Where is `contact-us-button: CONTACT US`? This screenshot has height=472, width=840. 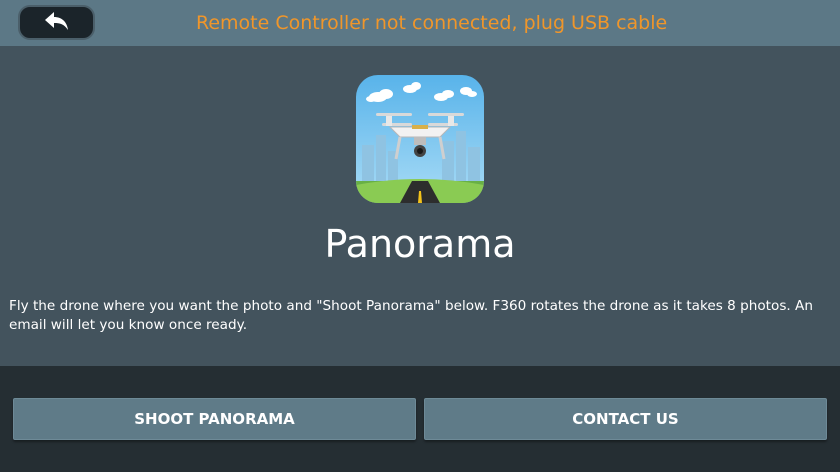
contact-us-button: CONTACT US is located at coordinates (625, 419).